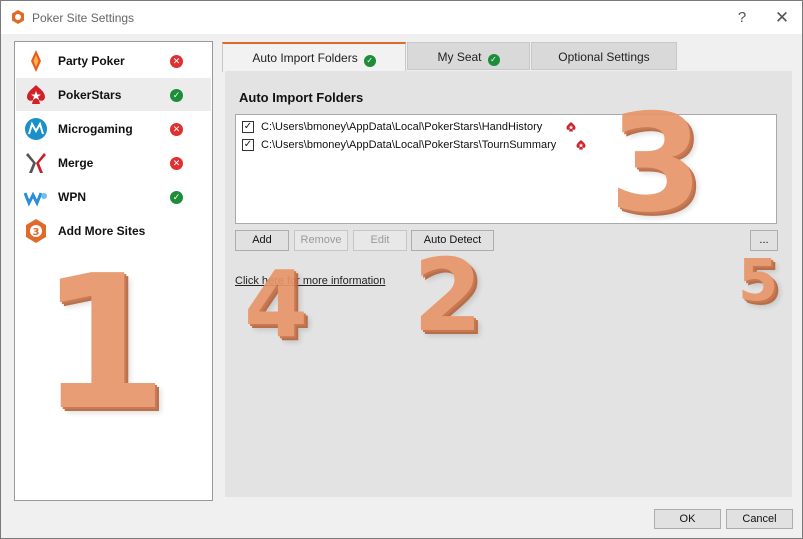  Describe the element at coordinates (90, 95) in the screenshot. I see `sidebar-item-label: PokerStars` at that location.